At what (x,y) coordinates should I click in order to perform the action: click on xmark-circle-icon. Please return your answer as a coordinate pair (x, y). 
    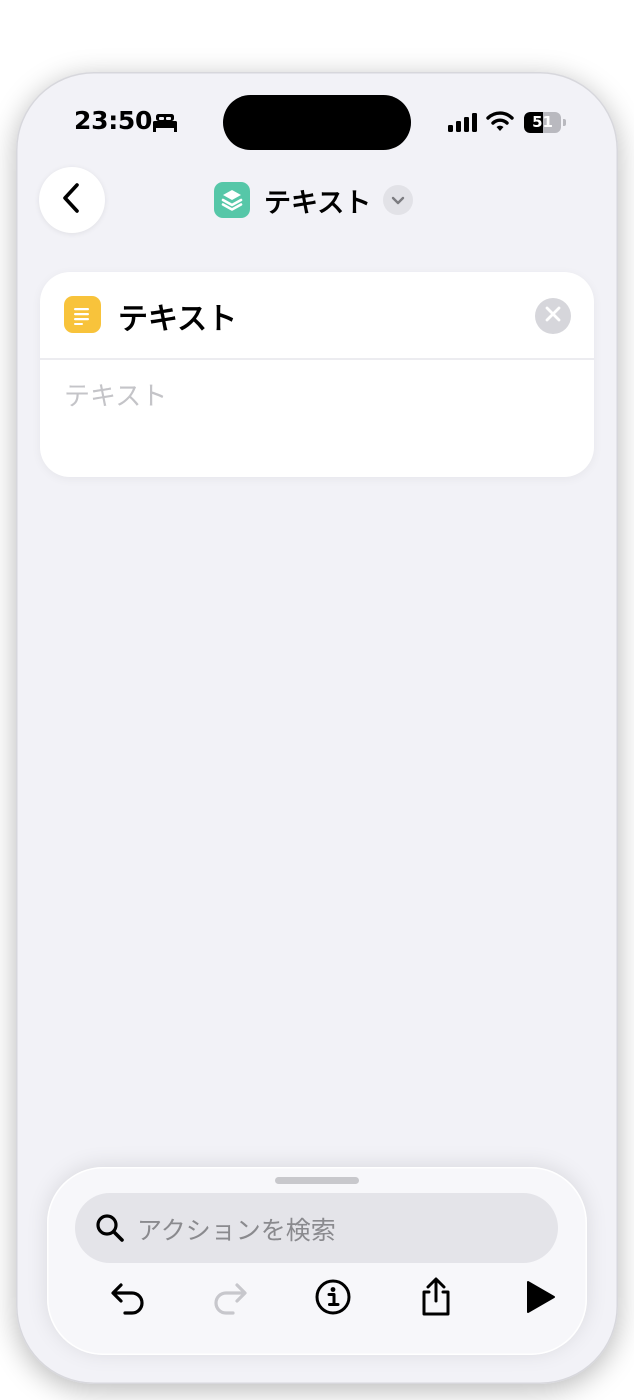
    Looking at the image, I should click on (553, 316).